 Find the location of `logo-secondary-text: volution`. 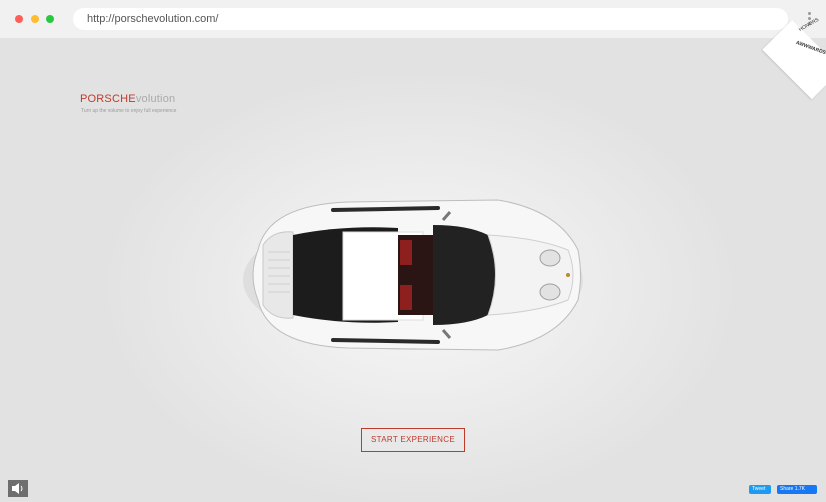

logo-secondary-text: volution is located at coordinates (155, 99).